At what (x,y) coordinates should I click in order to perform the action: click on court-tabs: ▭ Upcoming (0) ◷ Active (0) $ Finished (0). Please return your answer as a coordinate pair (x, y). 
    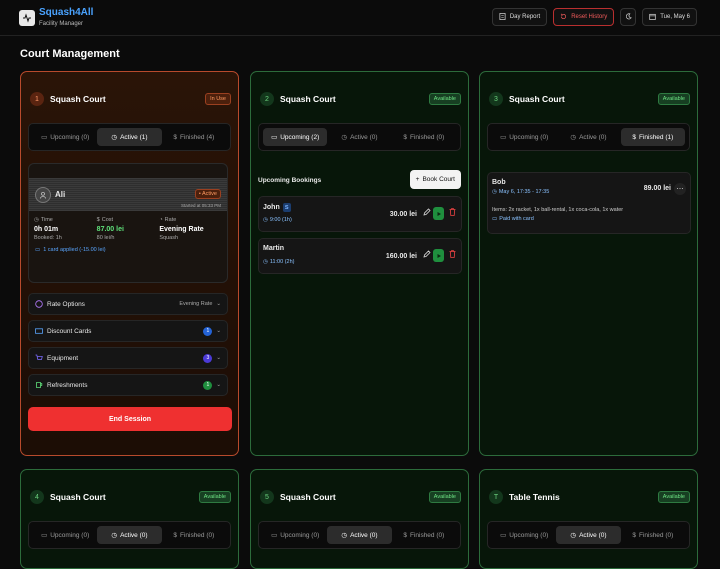
    Looking at the image, I should click on (588, 535).